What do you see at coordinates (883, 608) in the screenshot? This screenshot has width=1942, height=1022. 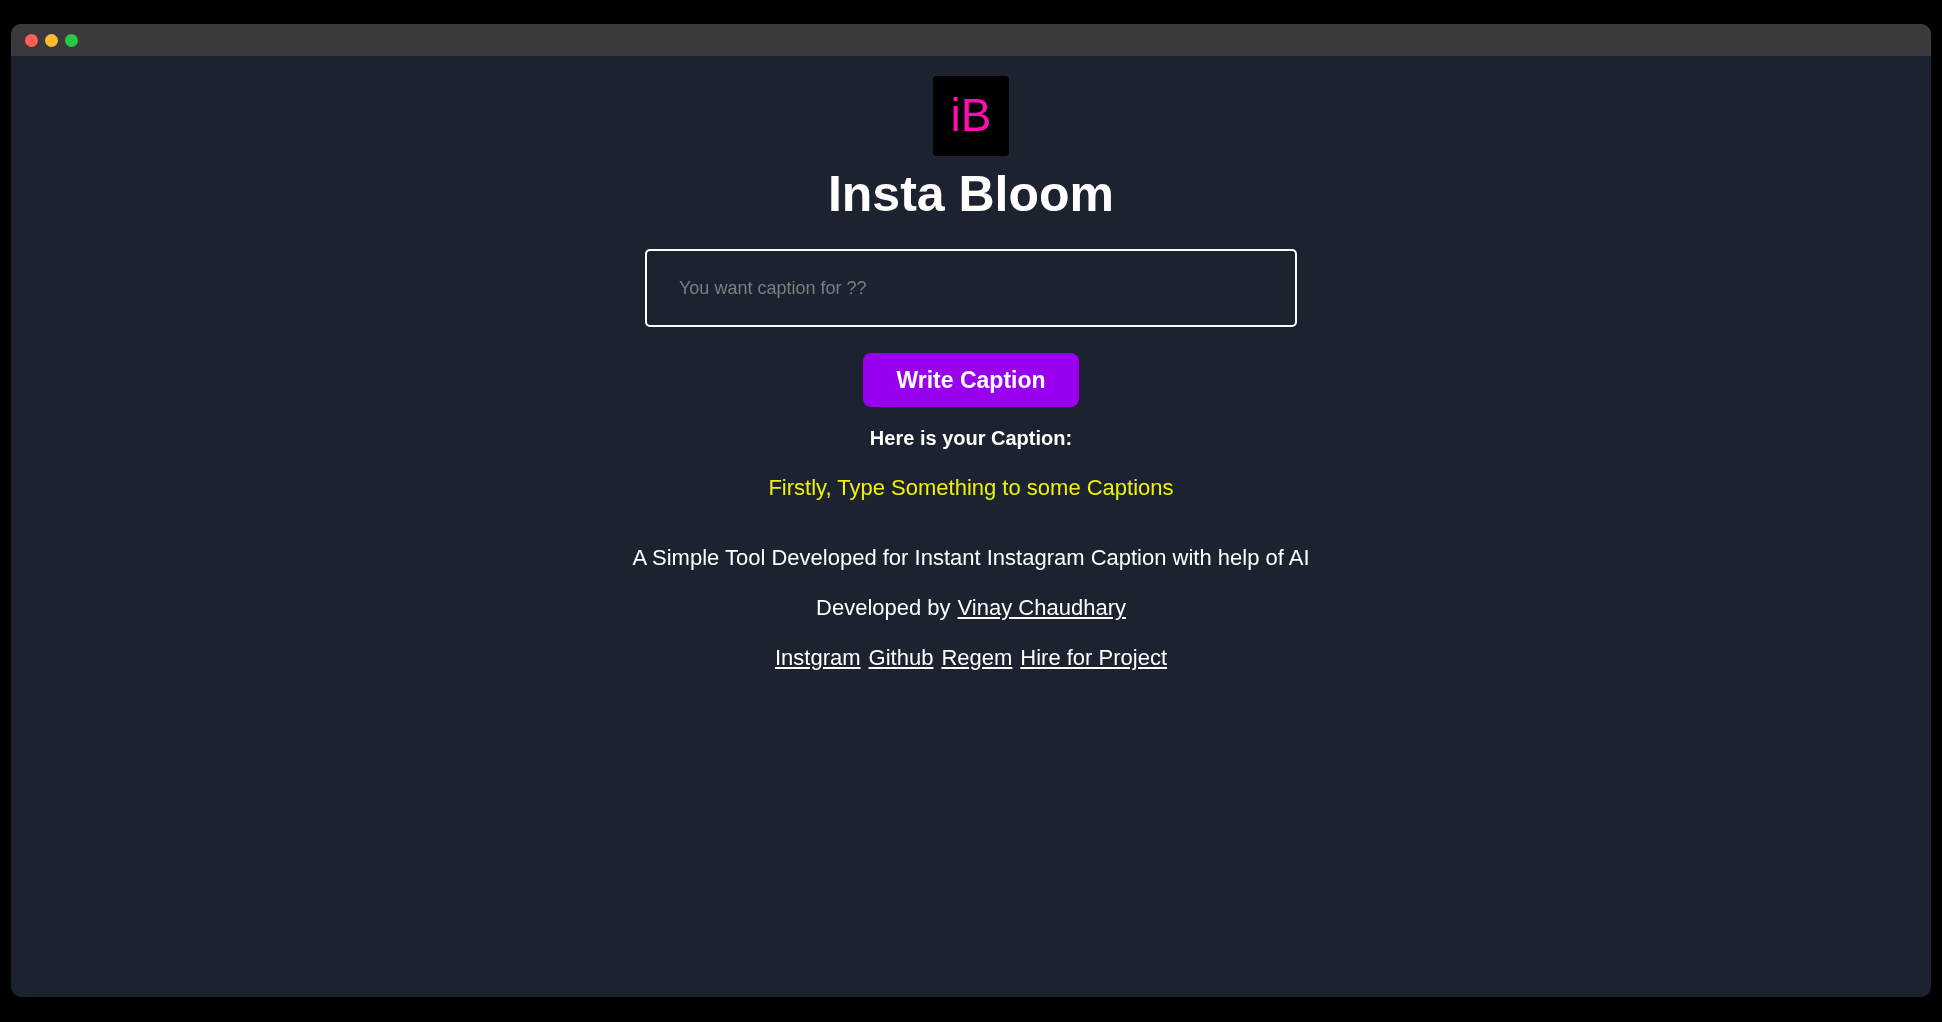 I see `credit-label: Developed by` at bounding box center [883, 608].